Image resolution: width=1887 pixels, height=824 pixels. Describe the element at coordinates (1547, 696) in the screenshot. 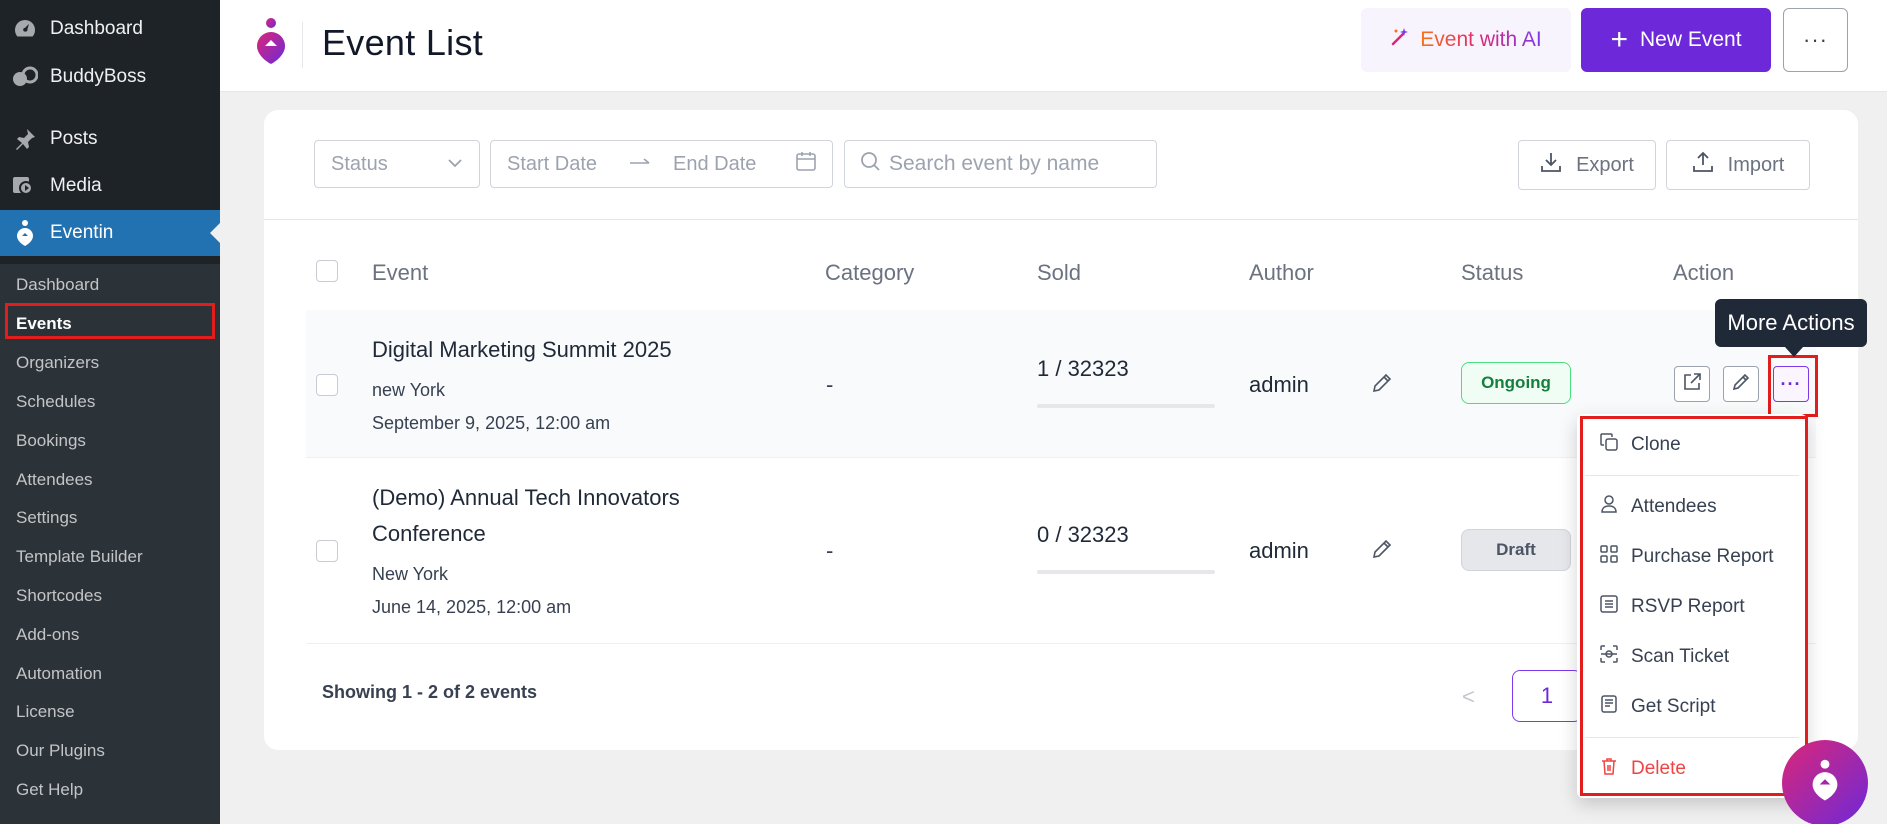

I see `page-1-button: 1` at that location.